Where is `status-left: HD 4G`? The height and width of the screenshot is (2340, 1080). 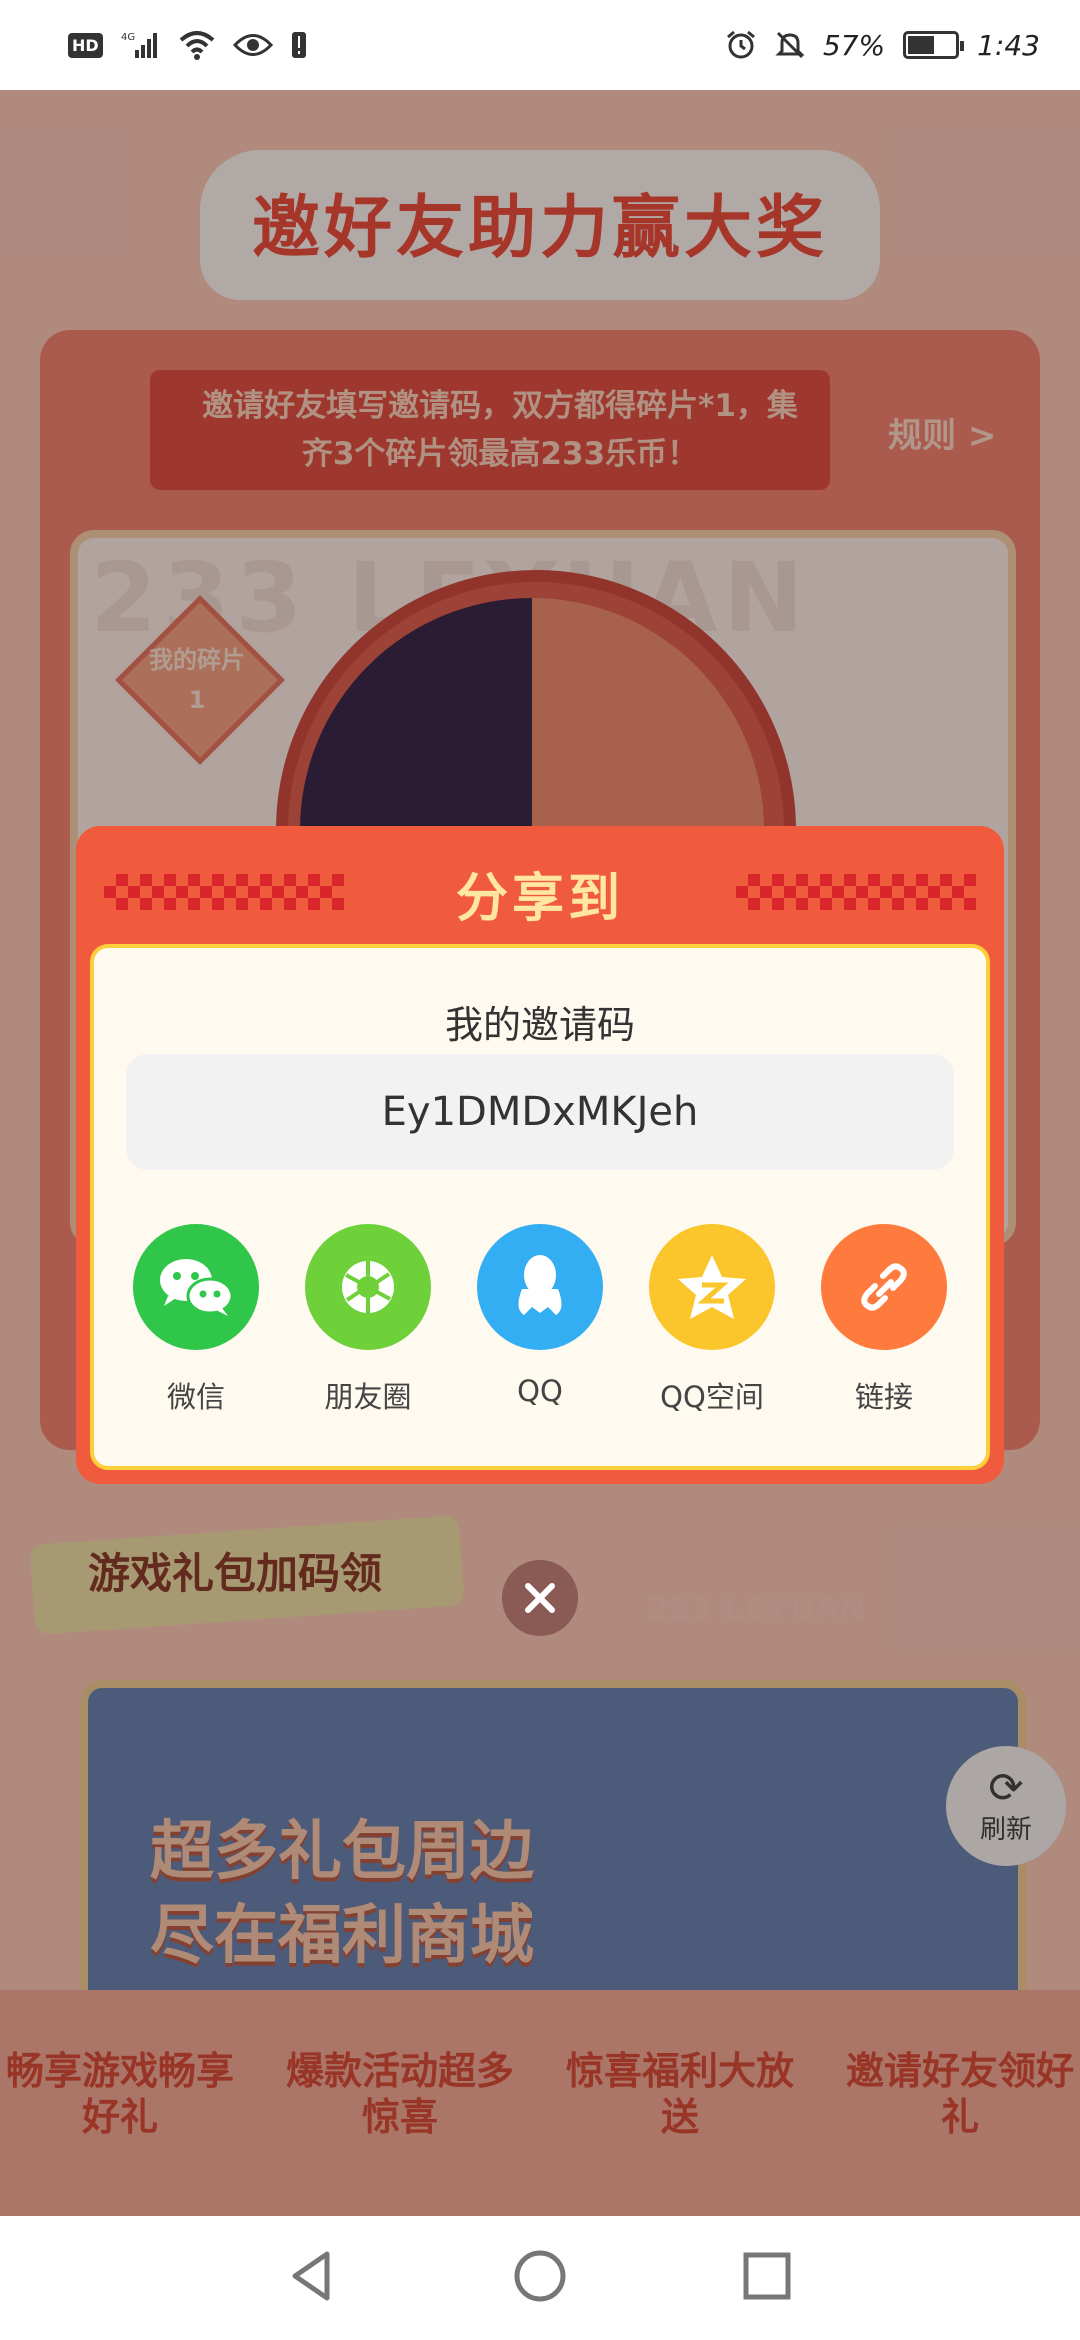 status-left: HD 4G is located at coordinates (187, 45).